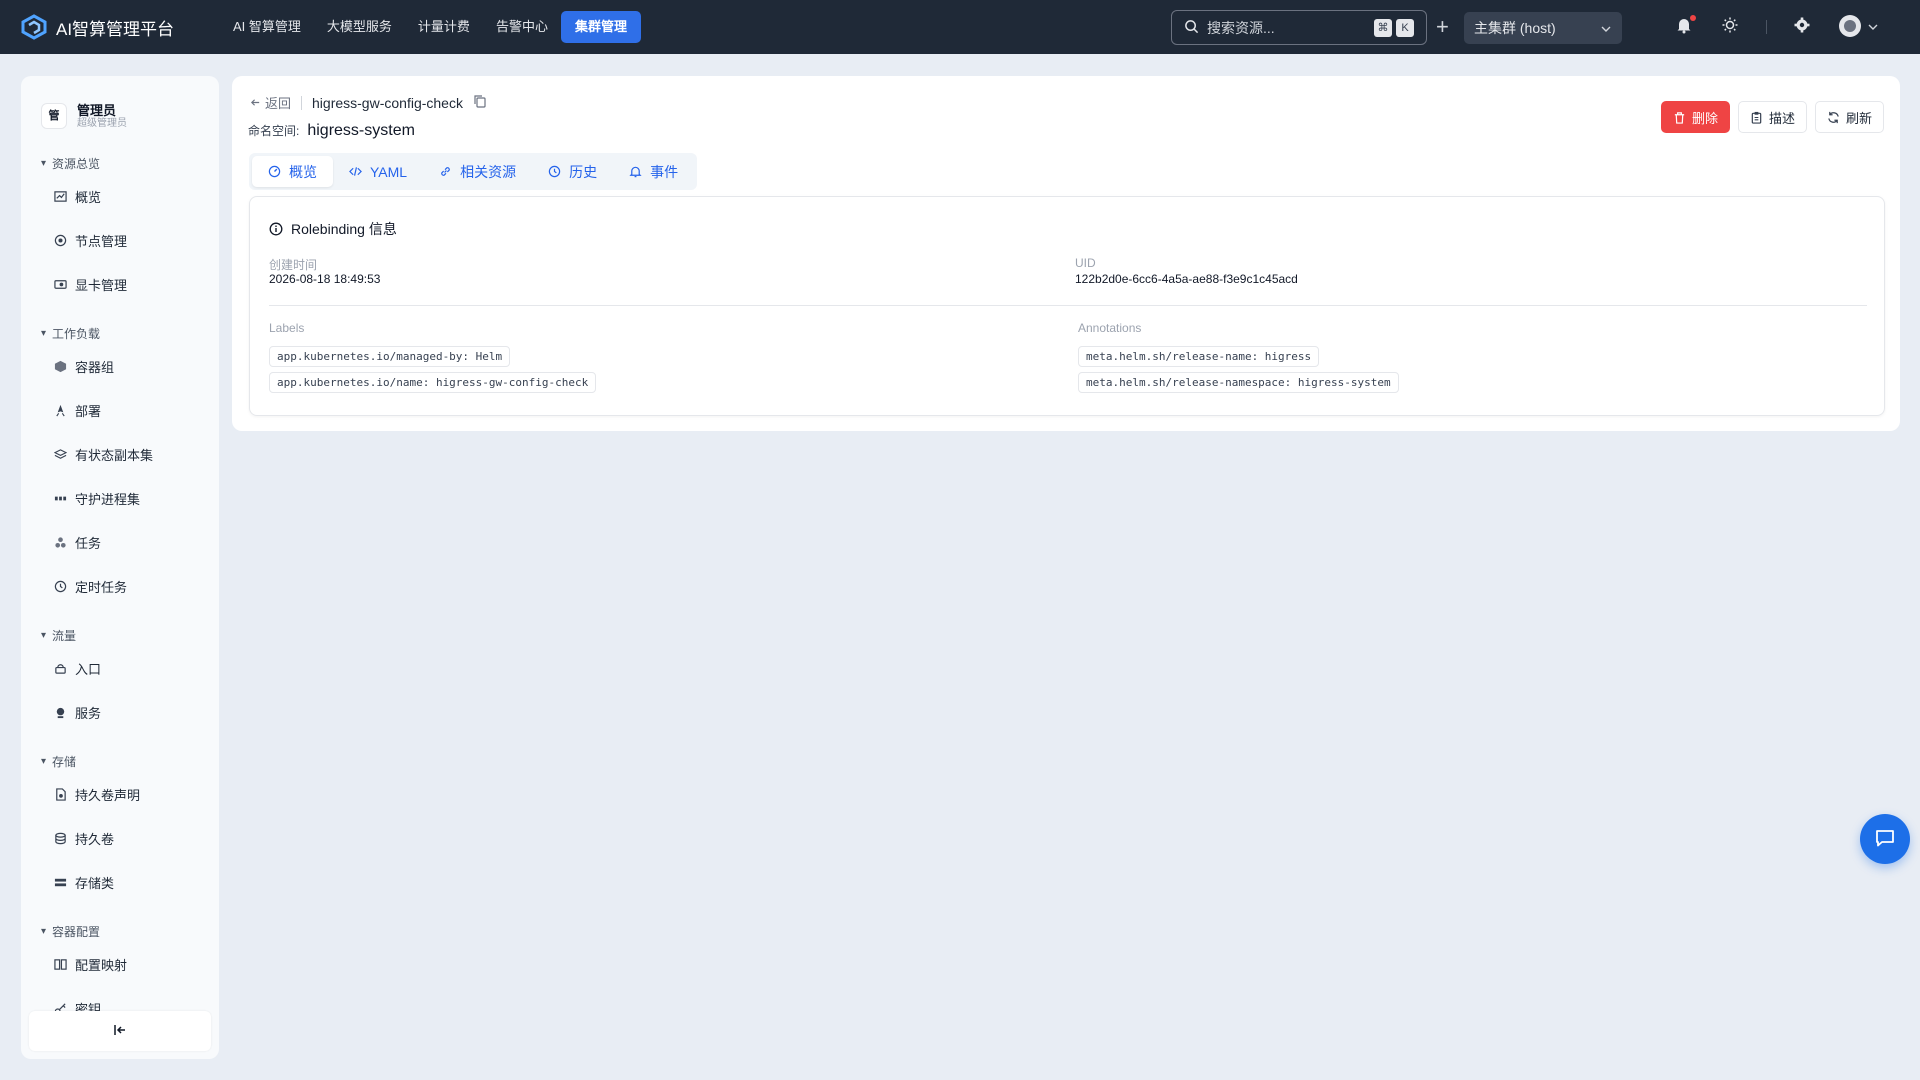 The width and height of the screenshot is (1920, 1080). Describe the element at coordinates (1199, 356) in the screenshot. I see `annotation-chip: meta.helm.sh/release-name: higress` at that location.